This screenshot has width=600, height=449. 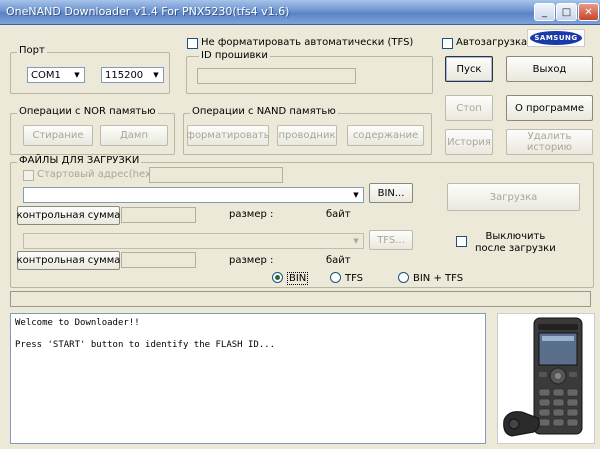 I want to click on firmware-id-label: ID прошивки, so click(x=234, y=55).